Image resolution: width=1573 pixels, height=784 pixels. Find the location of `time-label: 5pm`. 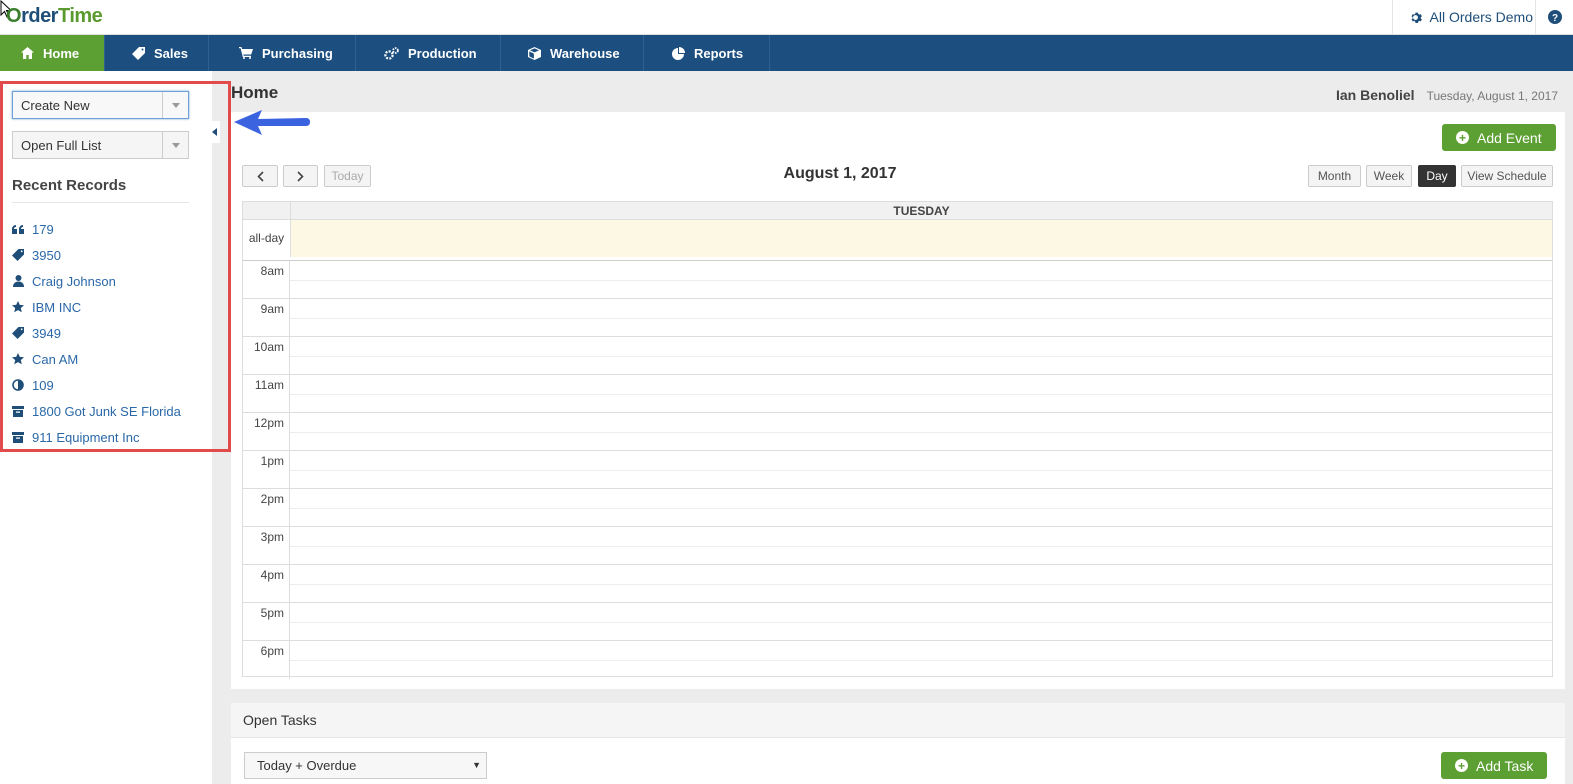

time-label: 5pm is located at coordinates (266, 622).